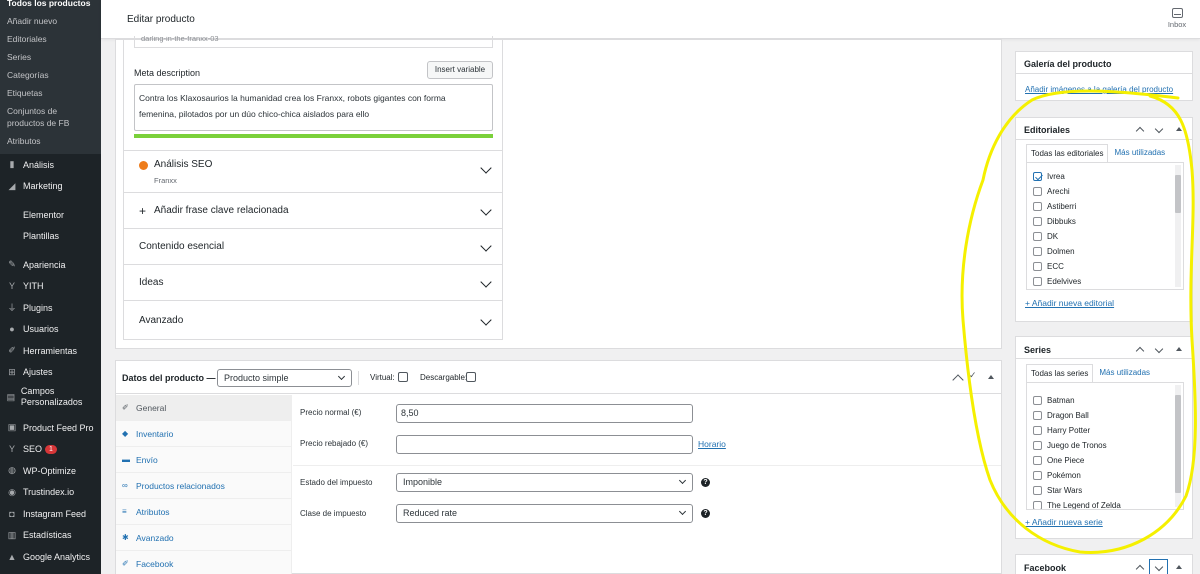 Image resolution: width=1200 pixels, height=574 pixels. I want to click on tax-status-select: Imponible, so click(544, 482).